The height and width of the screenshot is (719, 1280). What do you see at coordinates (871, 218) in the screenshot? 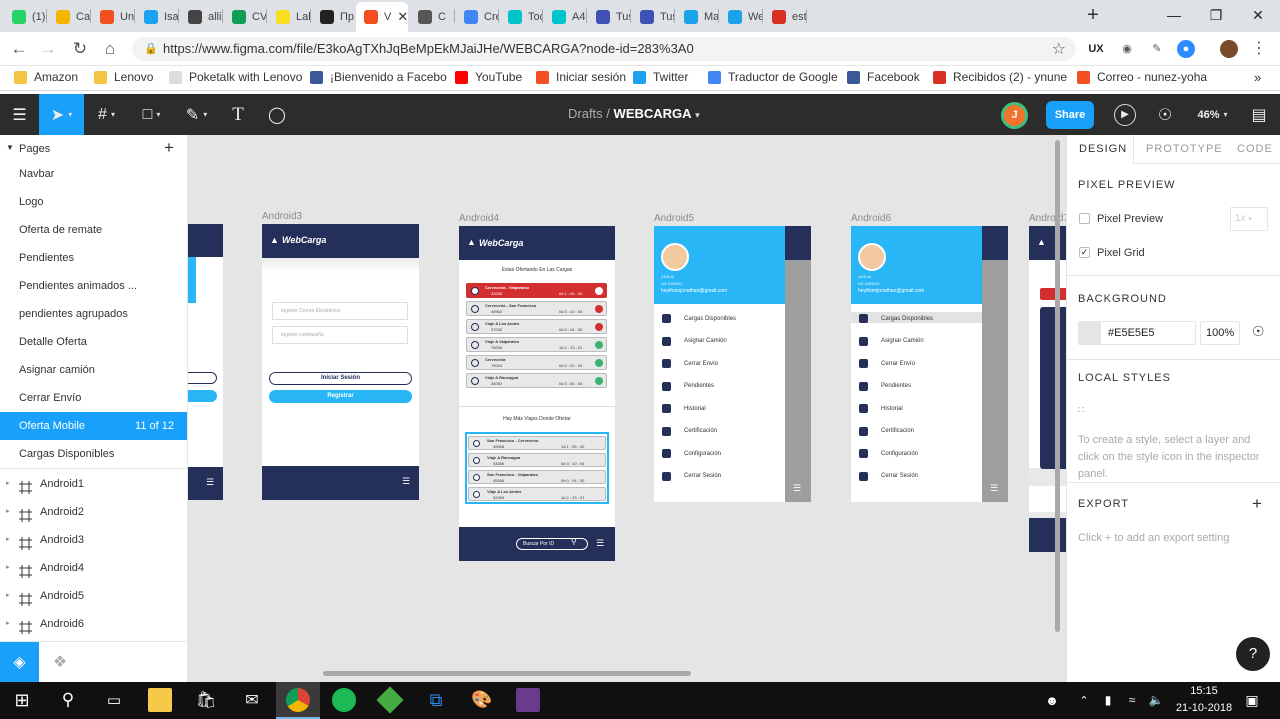
I see `frame-label-android6: Android6` at bounding box center [871, 218].